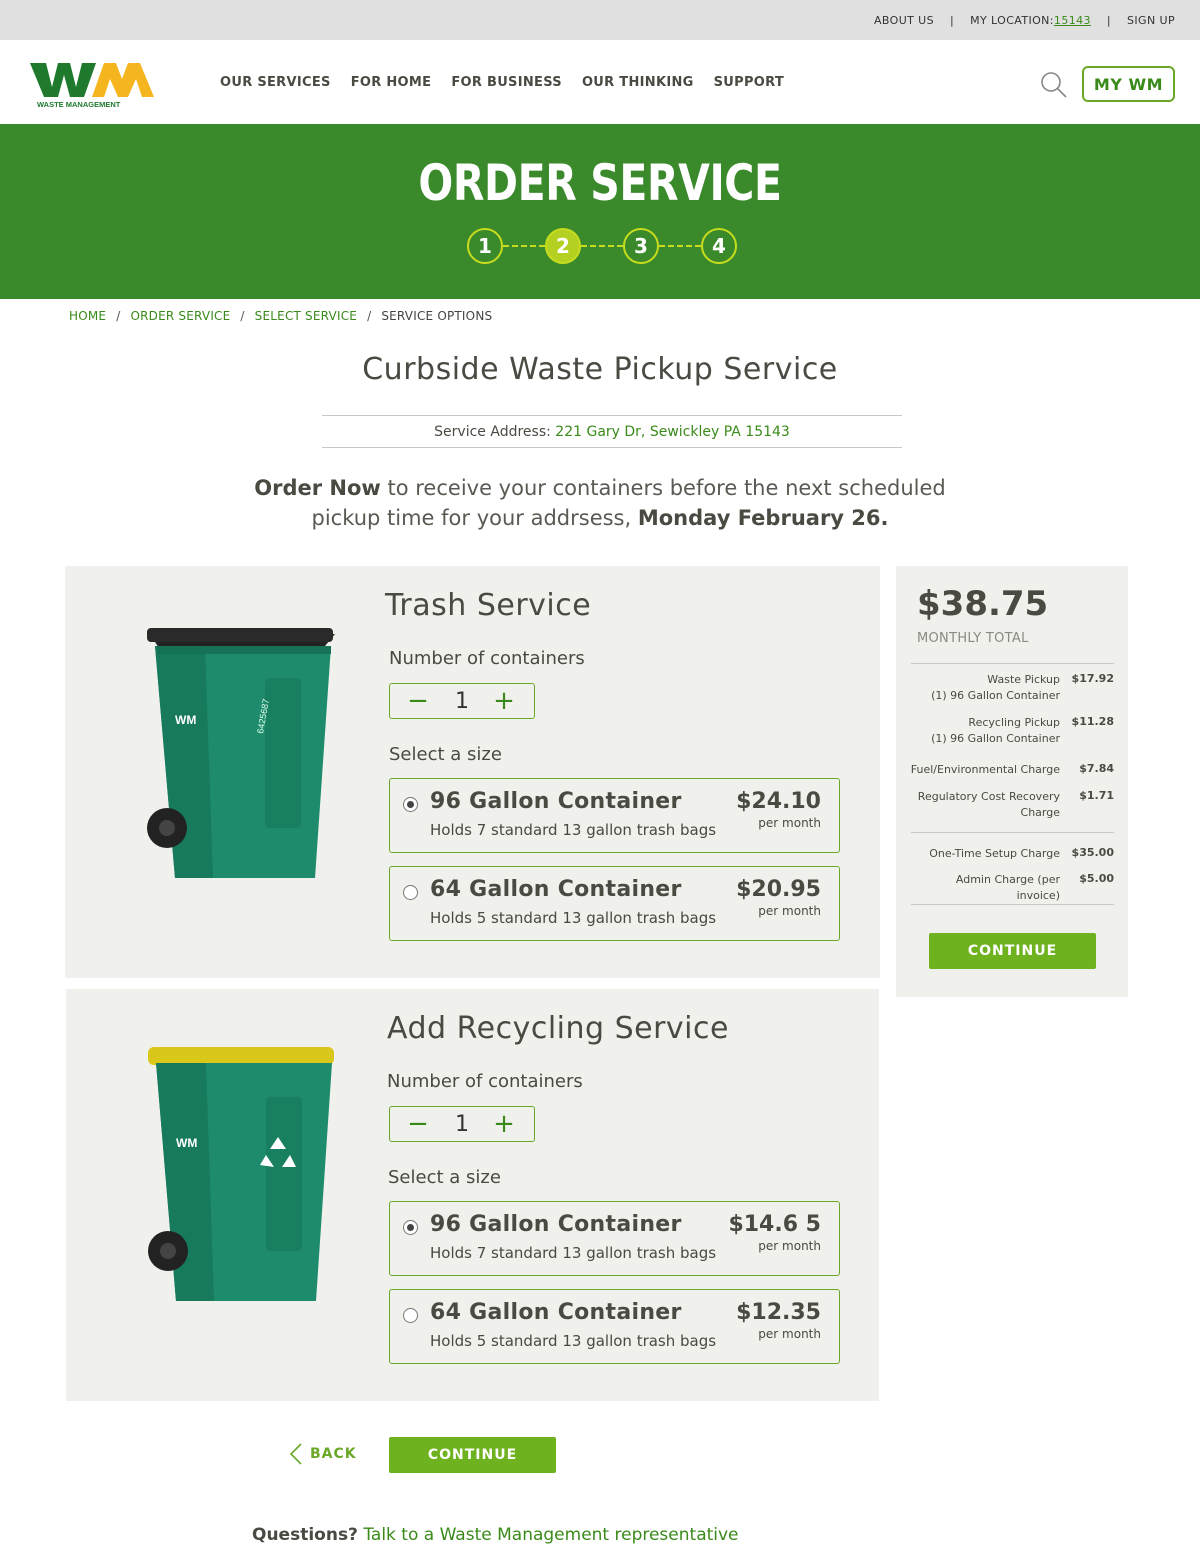  I want to click on back-label: BACK, so click(333, 1454).